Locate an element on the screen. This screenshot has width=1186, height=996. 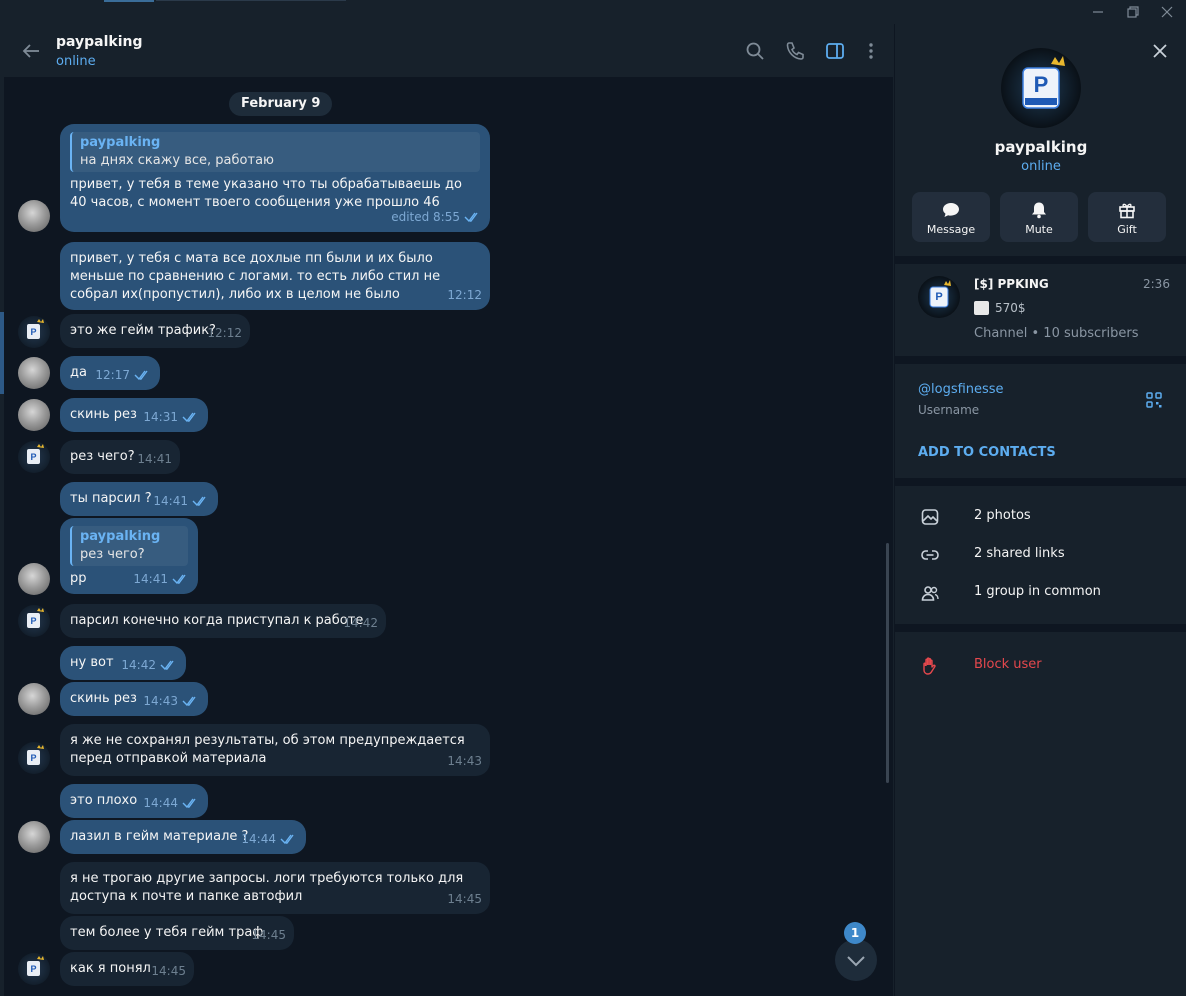
message-bubble: да 12:17 is located at coordinates (110, 373).